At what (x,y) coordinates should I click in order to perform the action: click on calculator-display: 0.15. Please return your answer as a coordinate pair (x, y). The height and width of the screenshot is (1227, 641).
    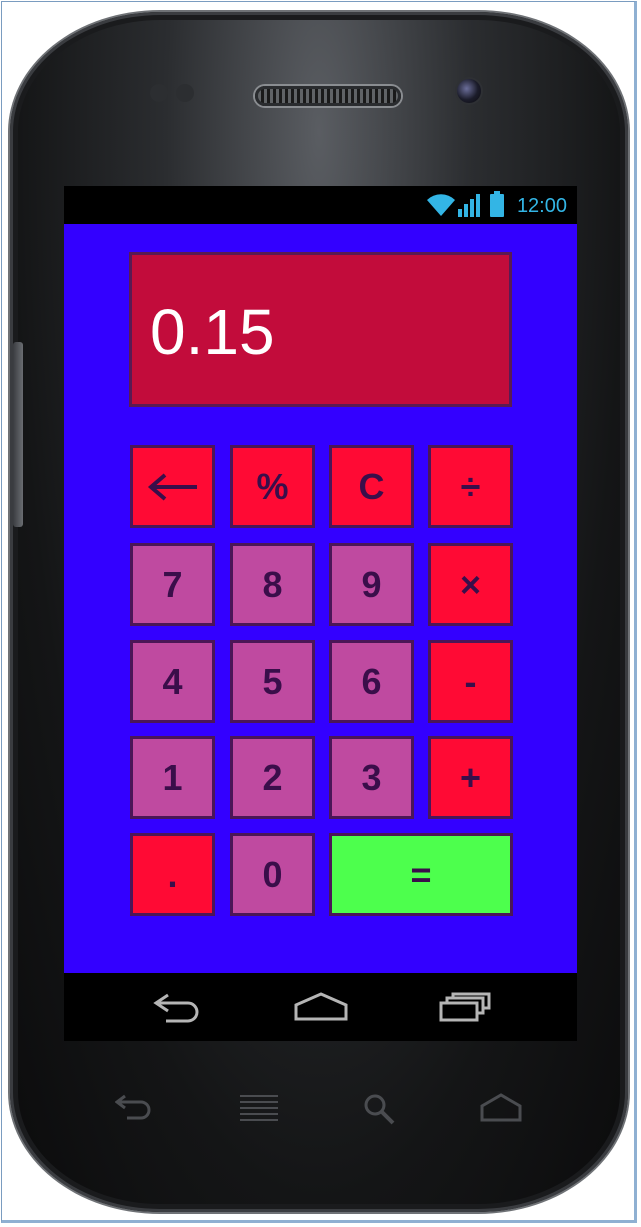
    Looking at the image, I should click on (320, 329).